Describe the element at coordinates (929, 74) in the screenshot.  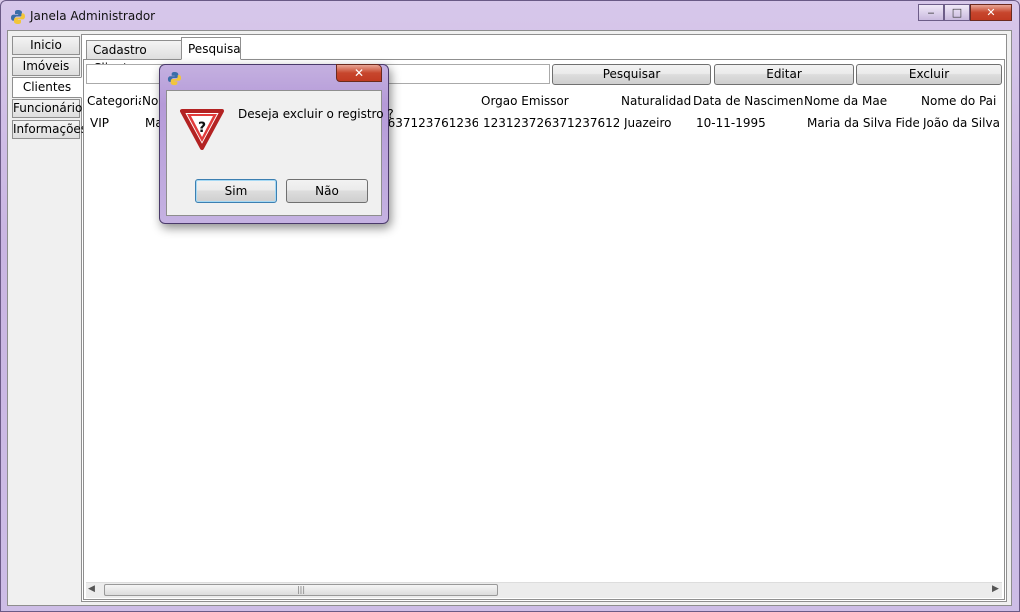
I see `delete-button: Excluir` at that location.